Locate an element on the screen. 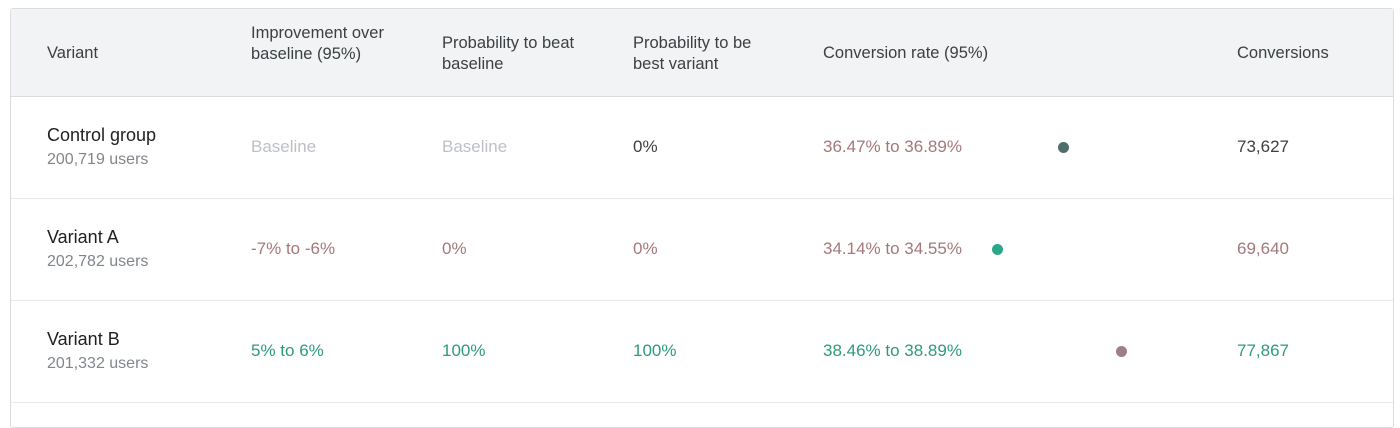 The height and width of the screenshot is (428, 1400). conversion-rate-value: 38.46% to 38.89% is located at coordinates (892, 350).